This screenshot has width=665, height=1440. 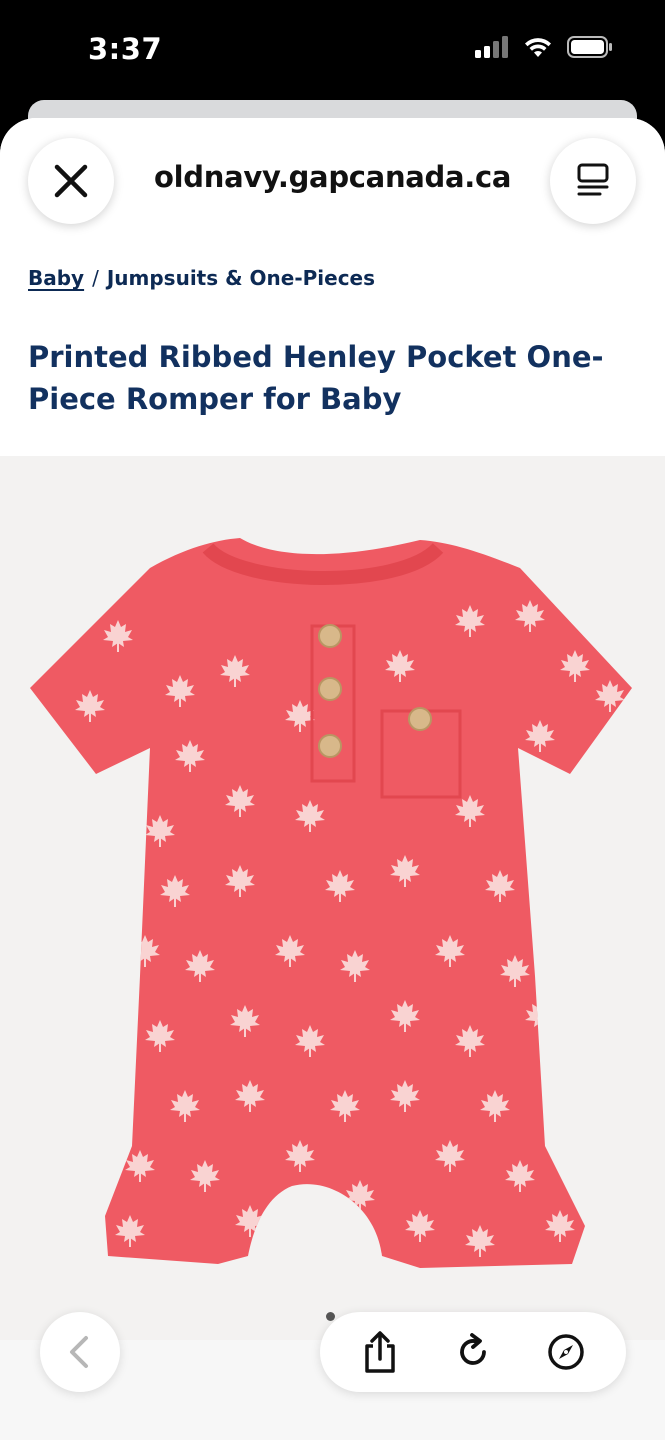 I want to click on status-time: 3:37, so click(x=125, y=49).